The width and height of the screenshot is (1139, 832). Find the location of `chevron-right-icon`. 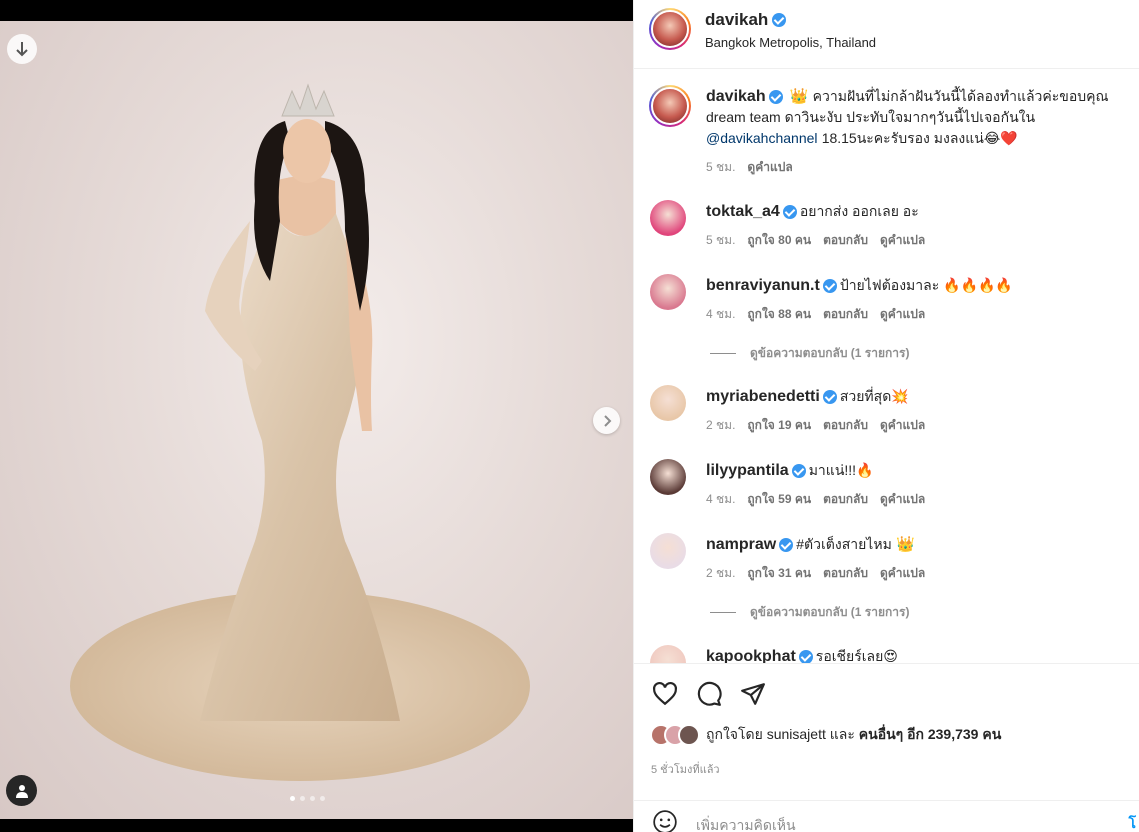

chevron-right-icon is located at coordinates (607, 420).